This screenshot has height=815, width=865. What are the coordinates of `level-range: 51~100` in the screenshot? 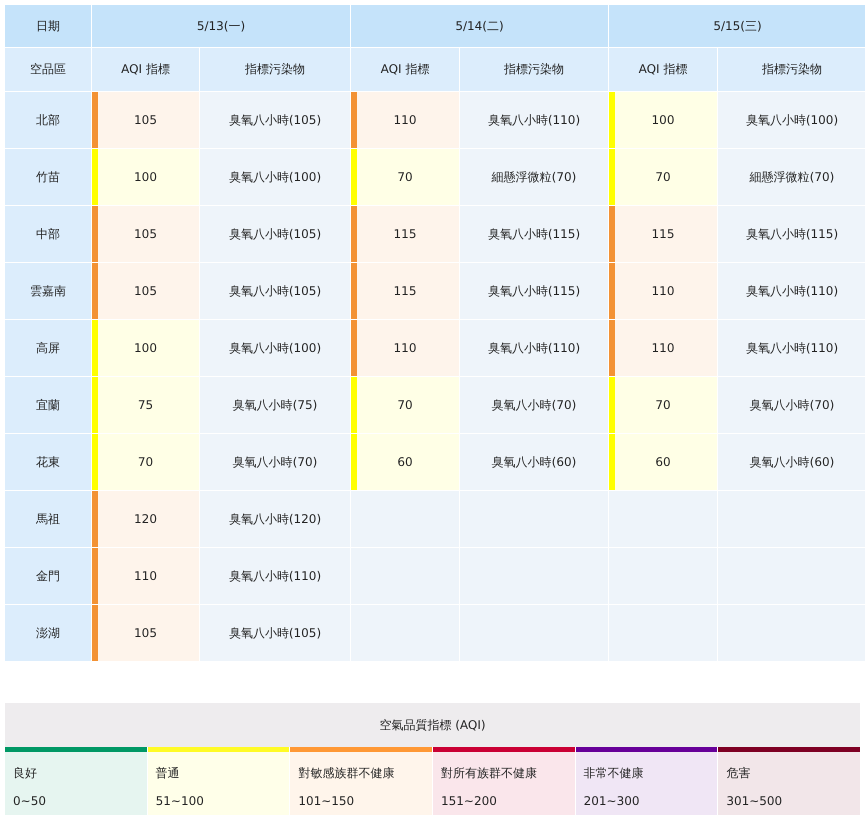 It's located at (180, 801).